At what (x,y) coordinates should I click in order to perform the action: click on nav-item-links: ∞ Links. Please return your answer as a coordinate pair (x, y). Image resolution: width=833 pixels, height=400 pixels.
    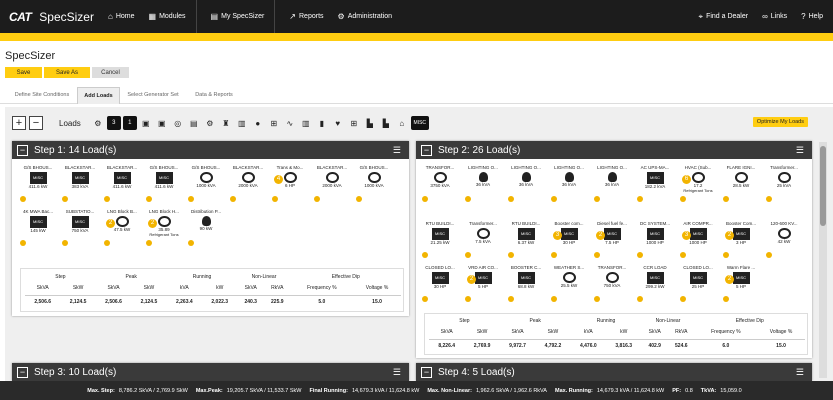
    Looking at the image, I should click on (774, 16).